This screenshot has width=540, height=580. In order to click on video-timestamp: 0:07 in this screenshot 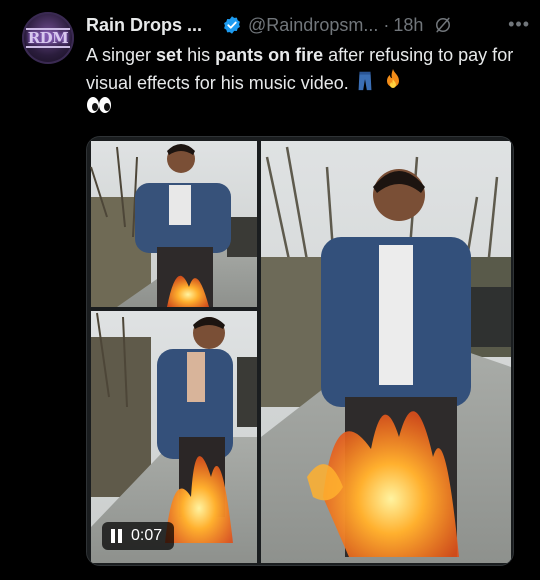, I will do `click(147, 535)`.